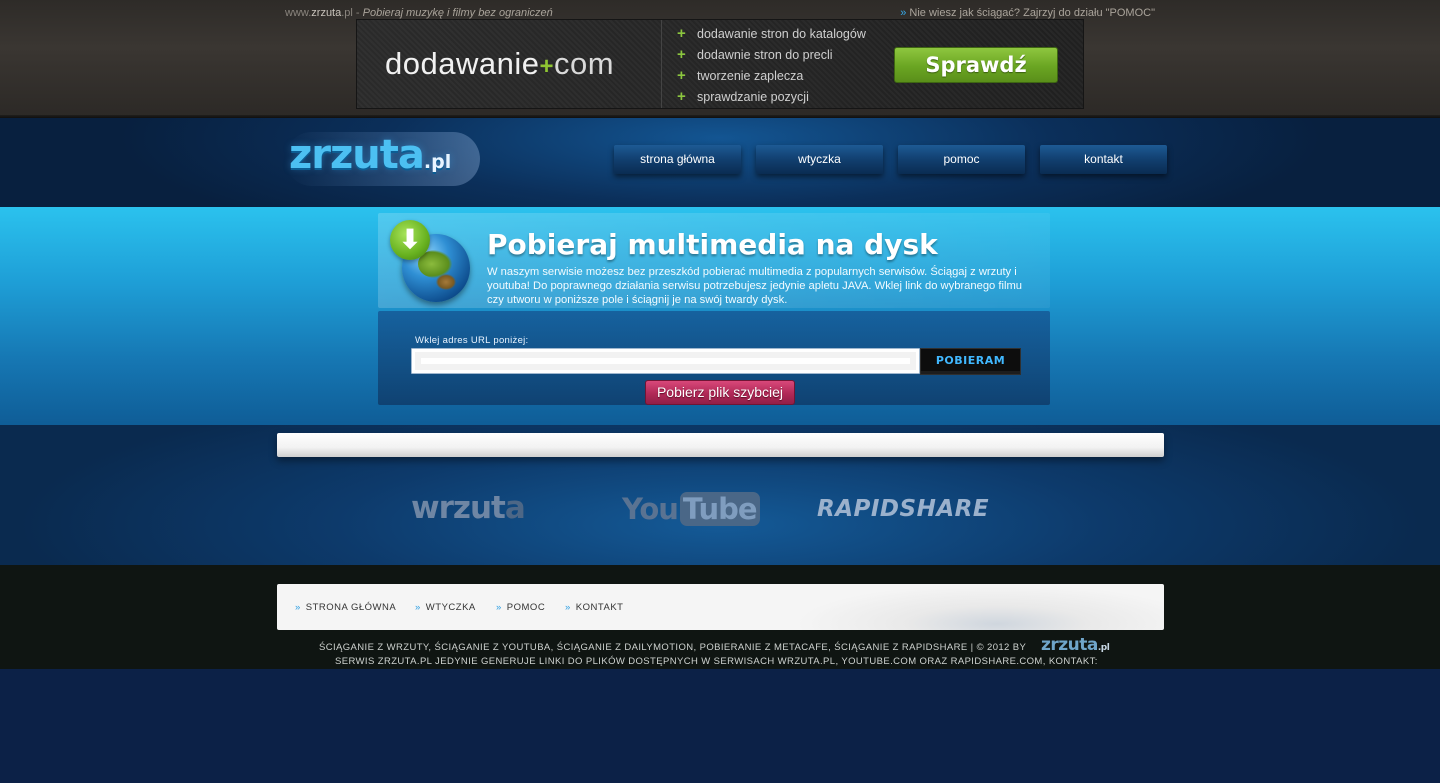  Describe the element at coordinates (357, 155) in the screenshot. I see `logo-text: zrzuta` at that location.